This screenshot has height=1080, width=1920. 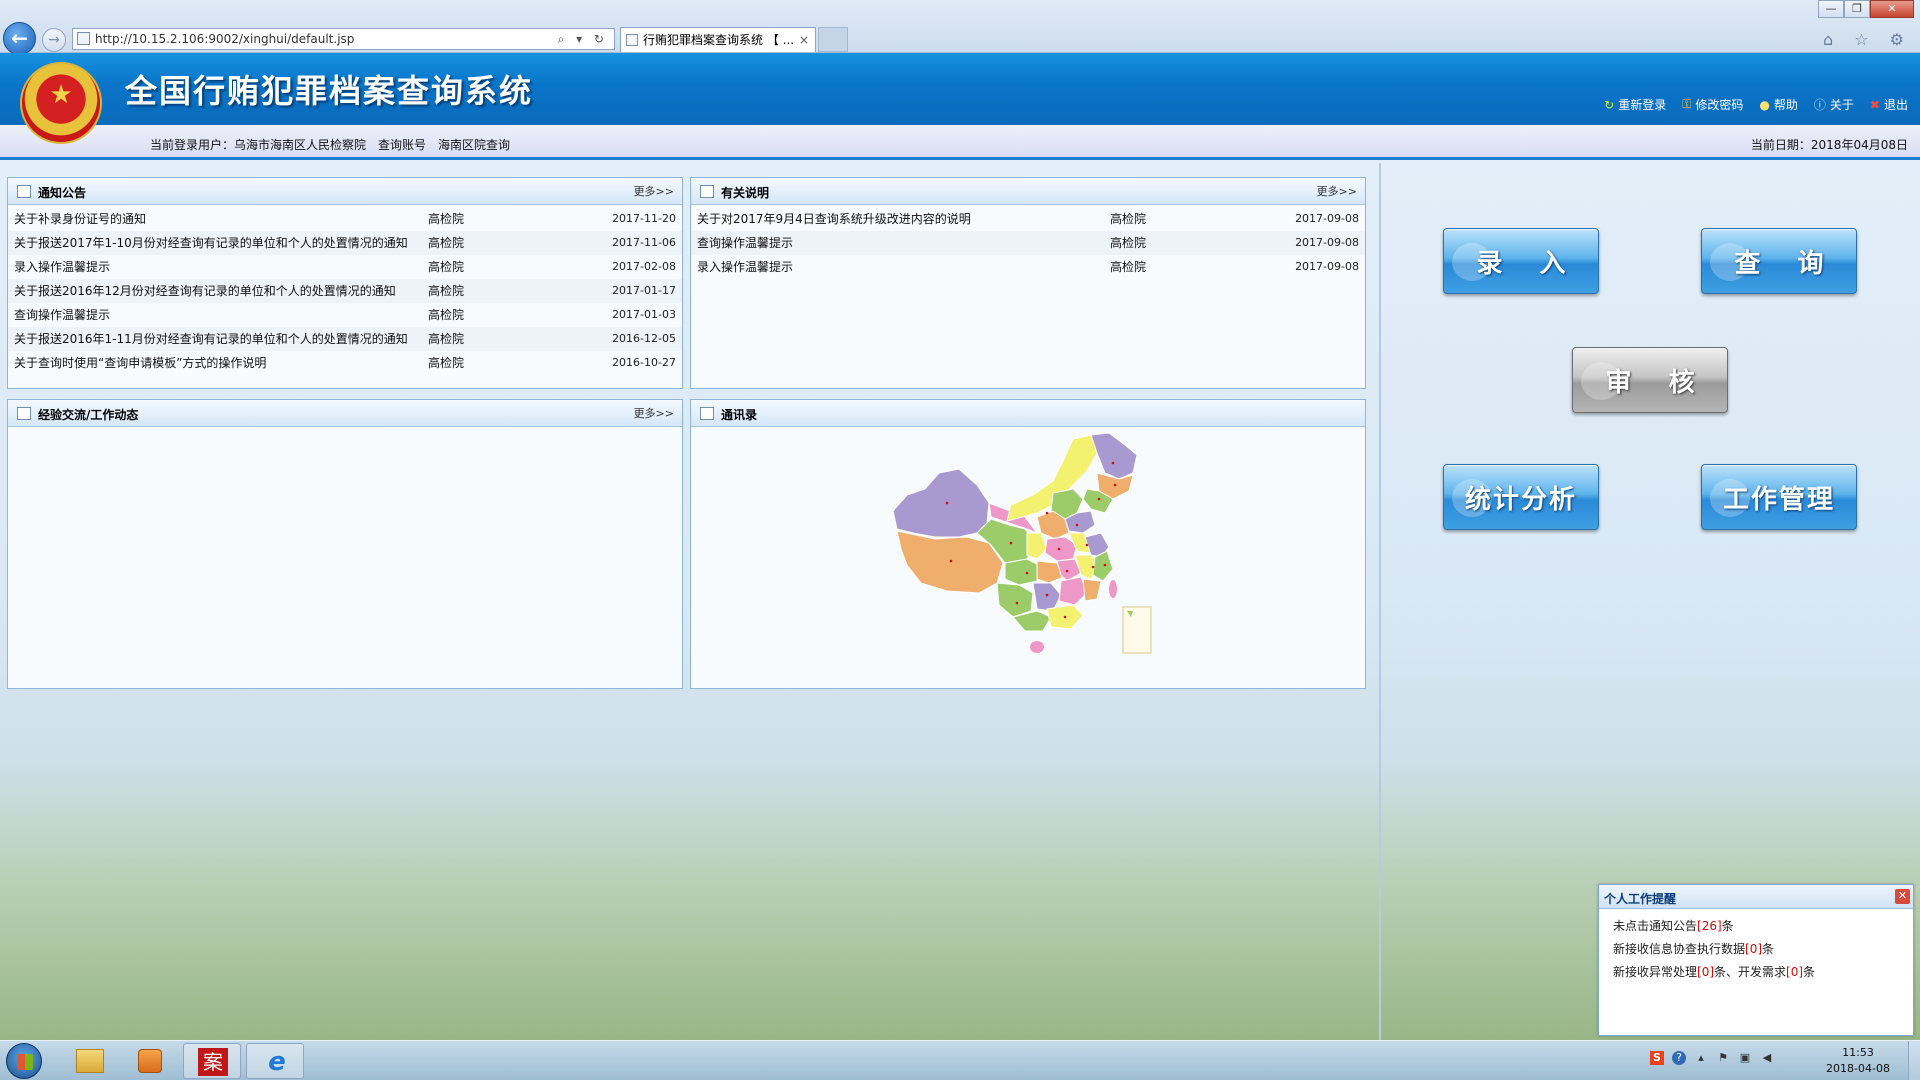 What do you see at coordinates (140, 363) in the screenshot?
I see `item-title: 关于查询时使用“查询申请模板”方式的操作说明` at bounding box center [140, 363].